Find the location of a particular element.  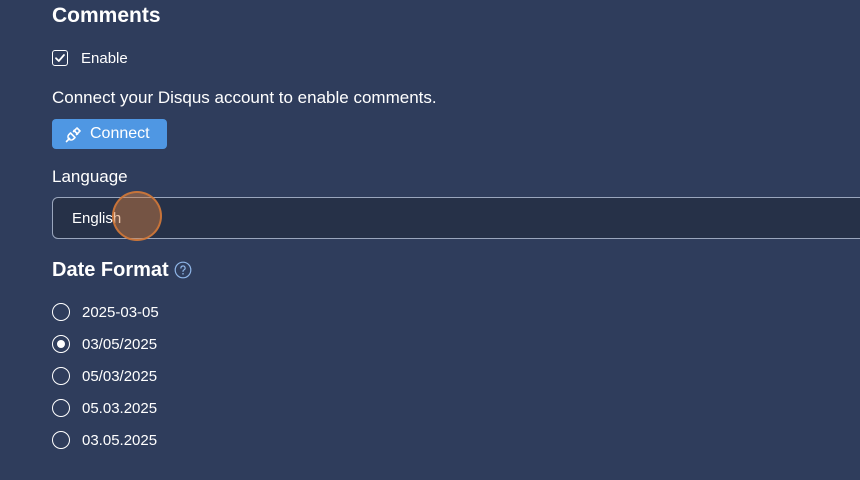

date-format-option: 05/03/2025 is located at coordinates (104, 376).